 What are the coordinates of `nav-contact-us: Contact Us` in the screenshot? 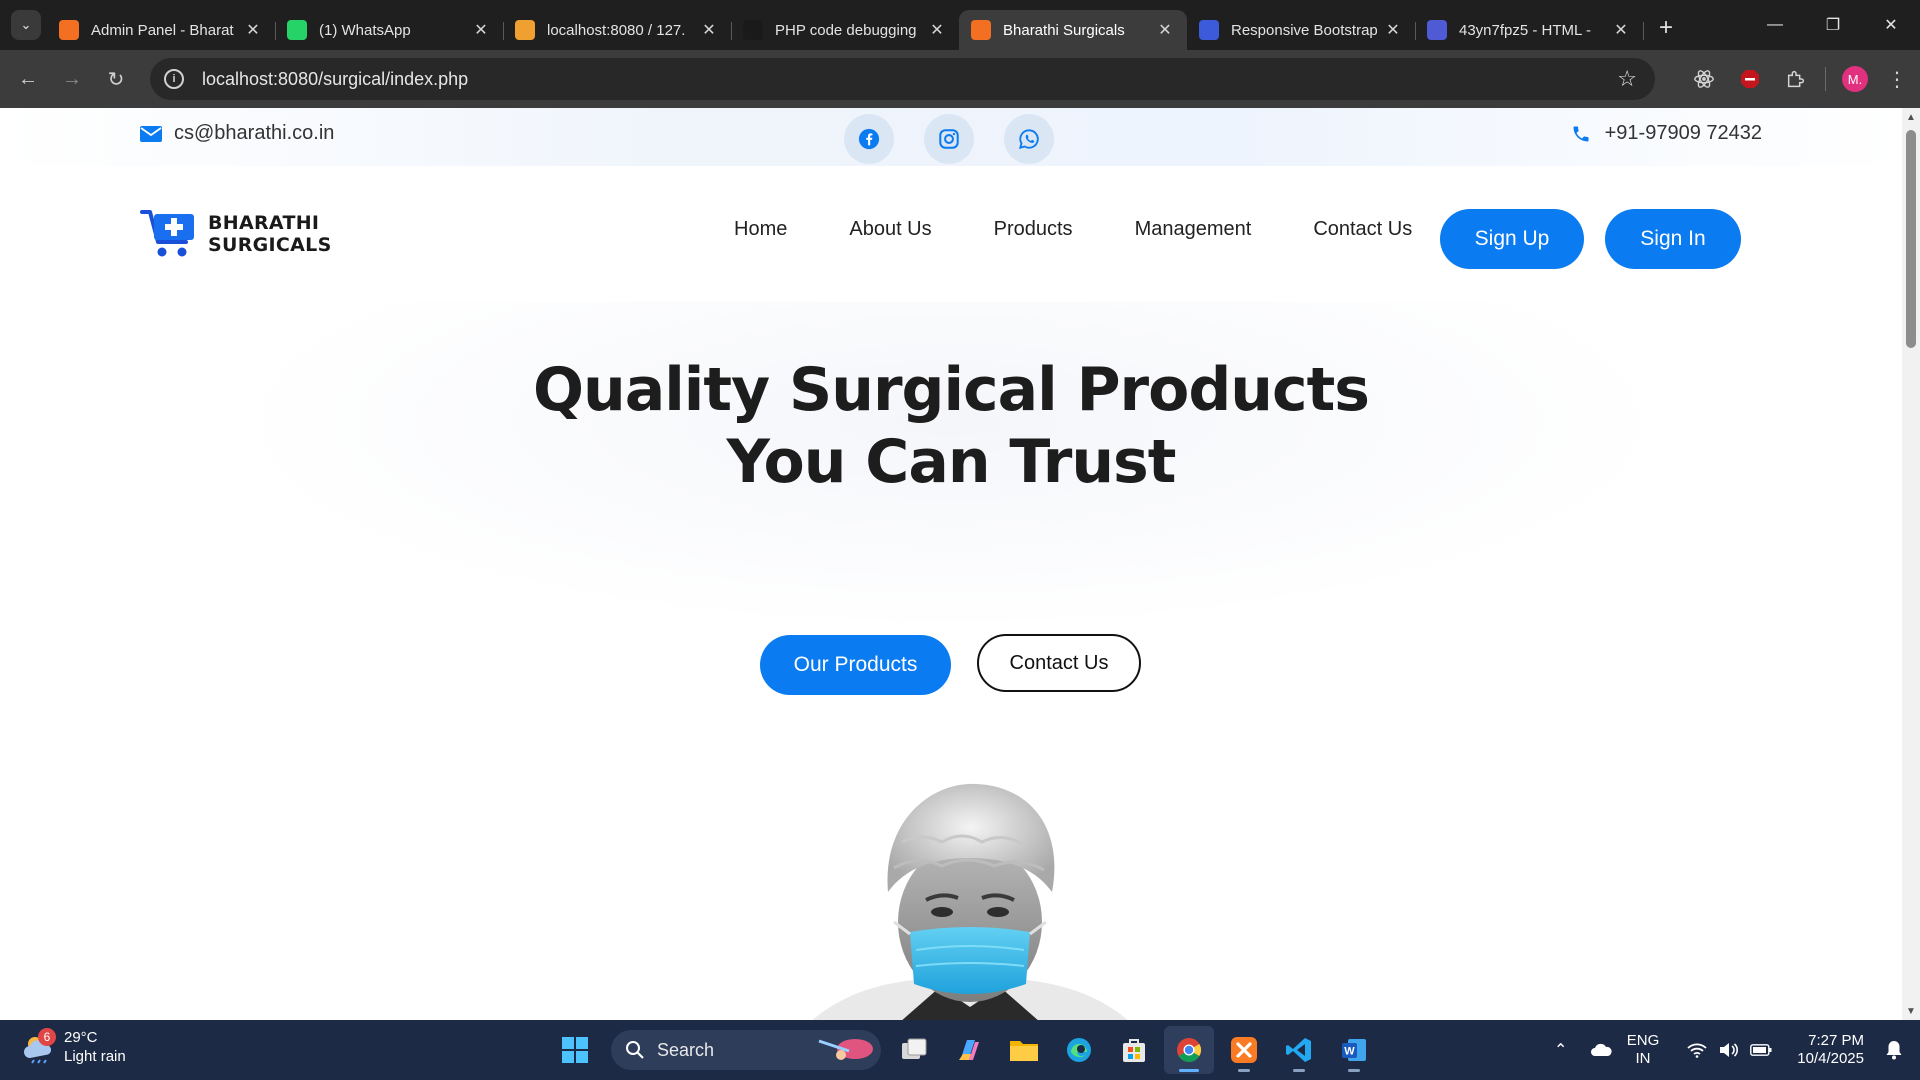 It's located at (1362, 229).